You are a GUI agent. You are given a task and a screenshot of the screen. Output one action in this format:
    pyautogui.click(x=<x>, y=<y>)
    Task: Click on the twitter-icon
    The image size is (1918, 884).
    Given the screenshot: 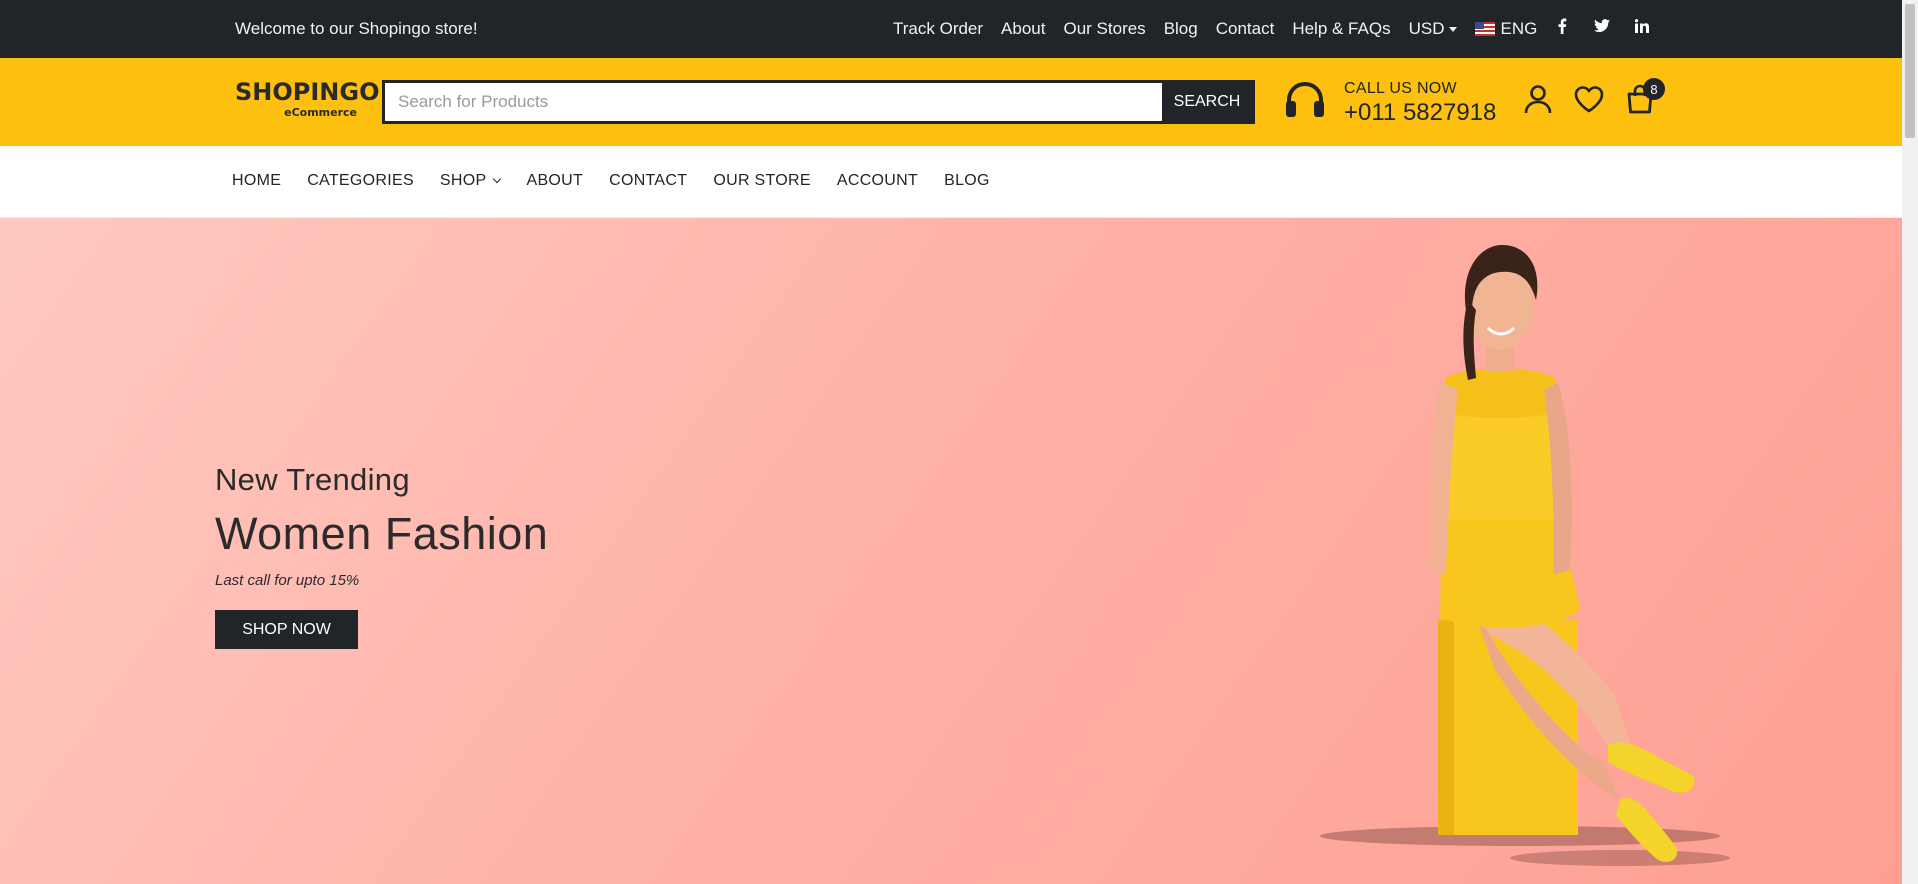 What is the action you would take?
    pyautogui.click(x=1602, y=26)
    